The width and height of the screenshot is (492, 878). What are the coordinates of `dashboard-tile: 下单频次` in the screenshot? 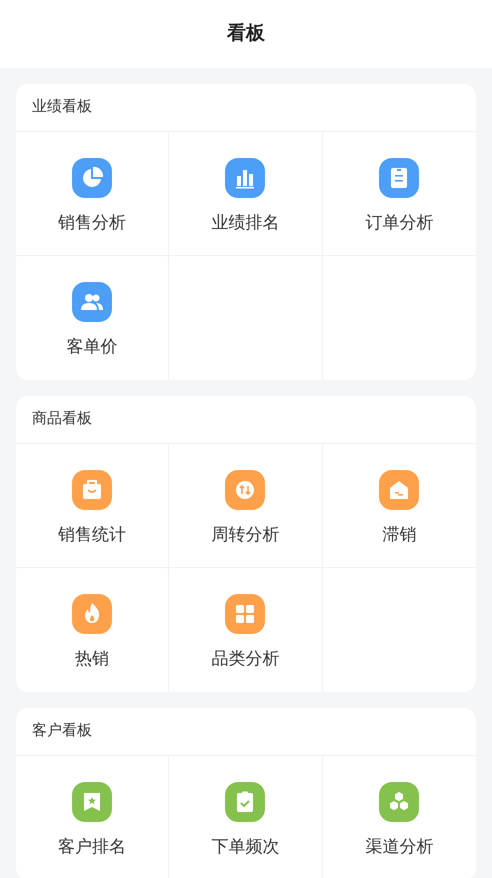 It's located at (245, 808).